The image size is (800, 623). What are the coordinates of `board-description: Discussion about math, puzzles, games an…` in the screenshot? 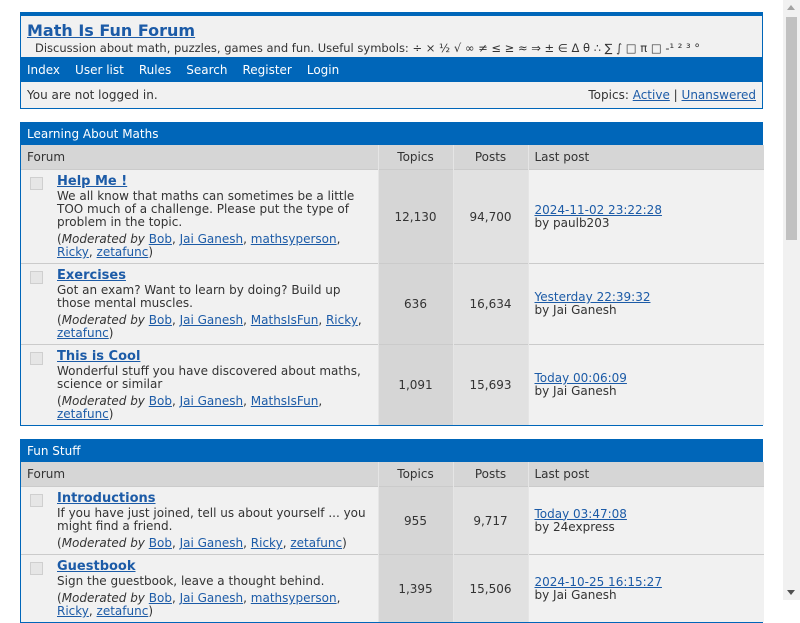 It's located at (368, 48).